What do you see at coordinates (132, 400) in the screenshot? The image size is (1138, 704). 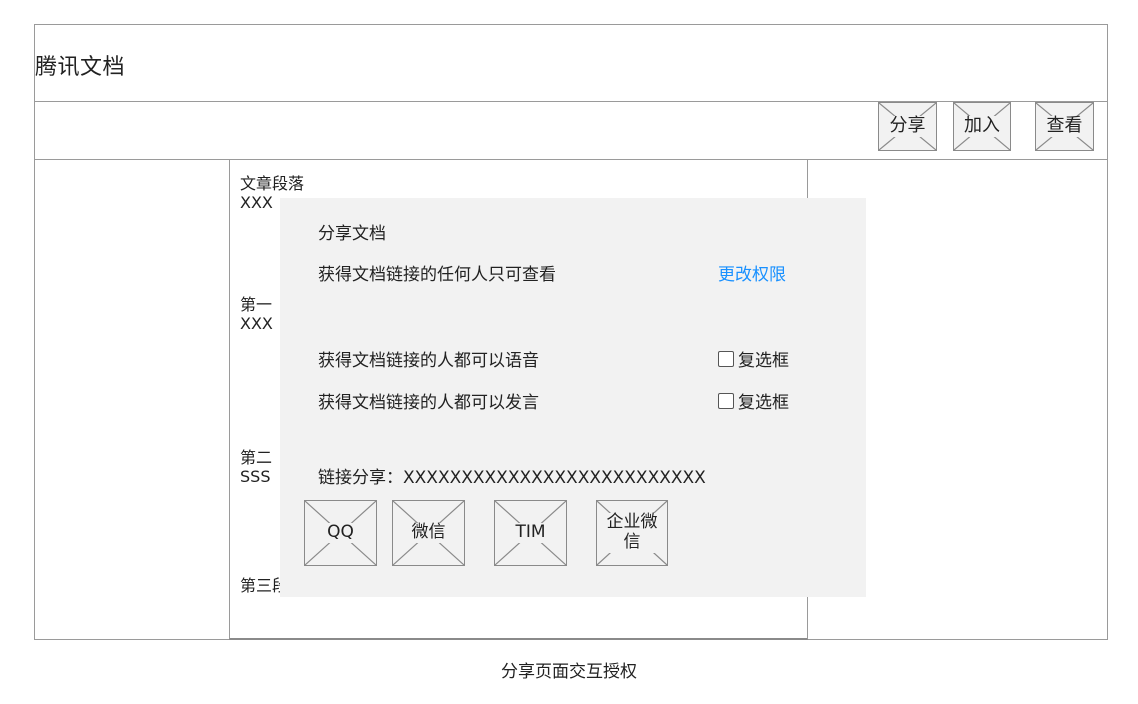 I see `left-sidebar` at bounding box center [132, 400].